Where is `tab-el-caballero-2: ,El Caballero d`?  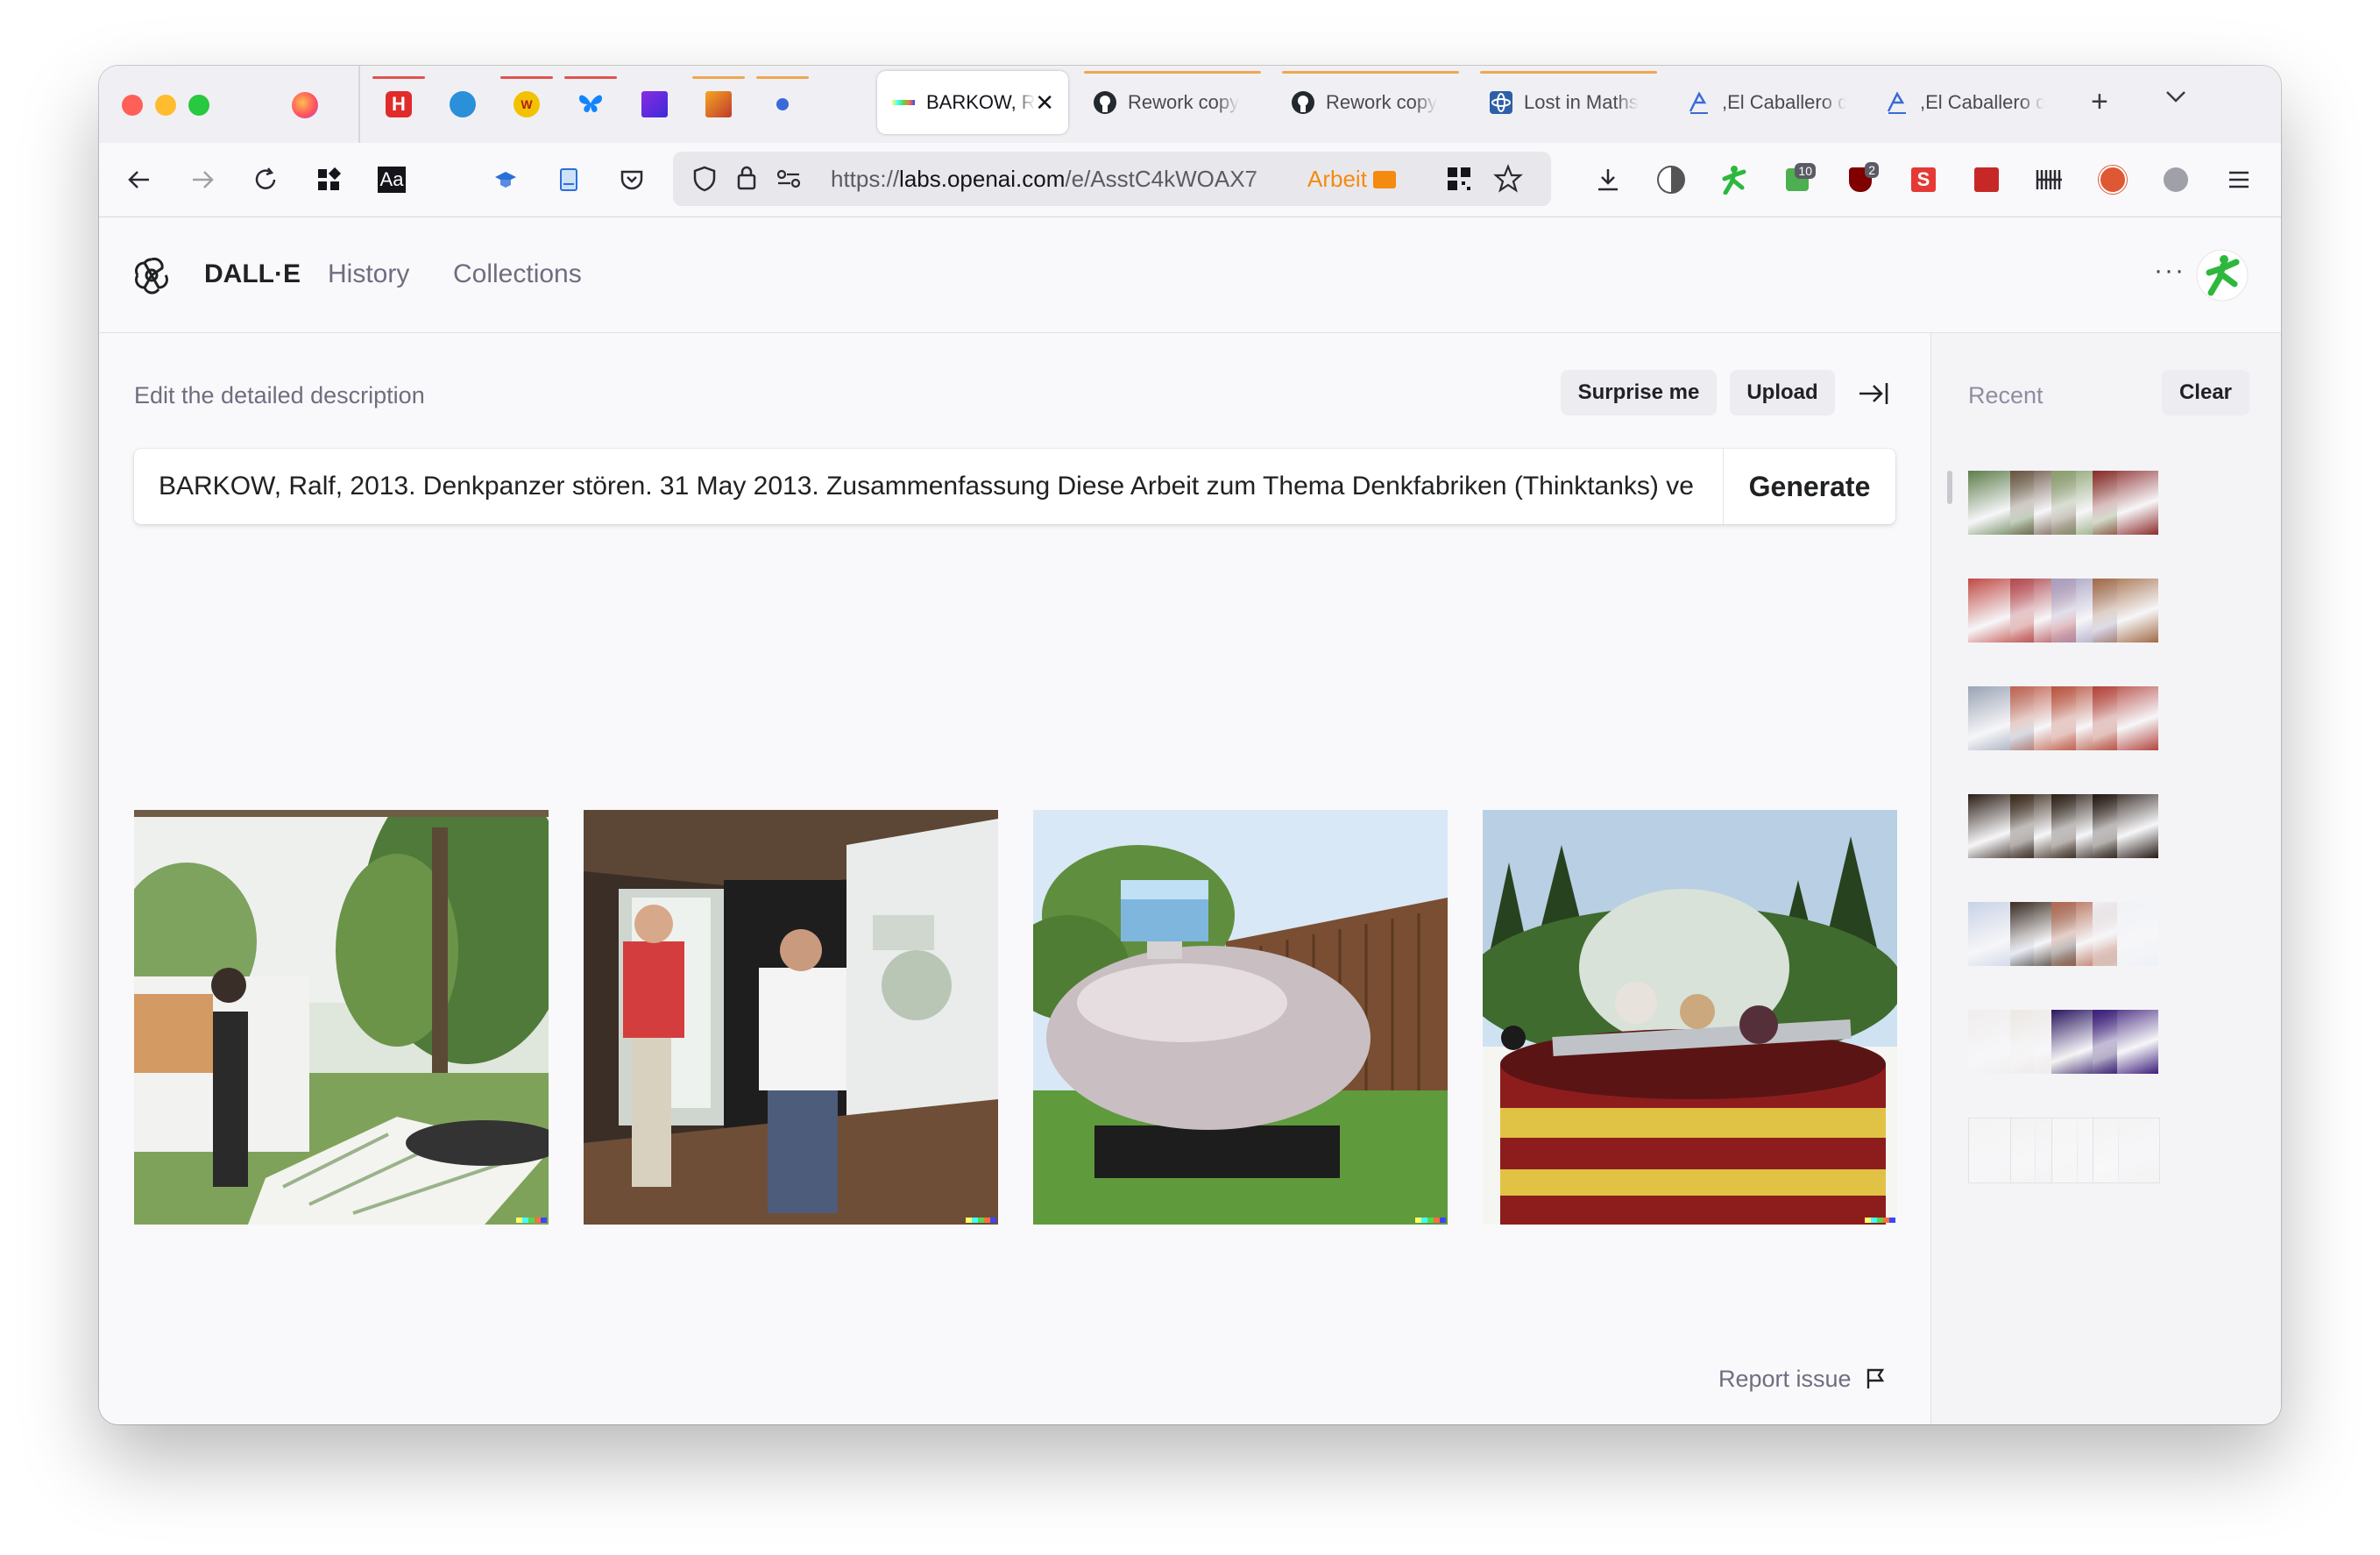 tab-el-caballero-2: ,El Caballero d is located at coordinates (1964, 102).